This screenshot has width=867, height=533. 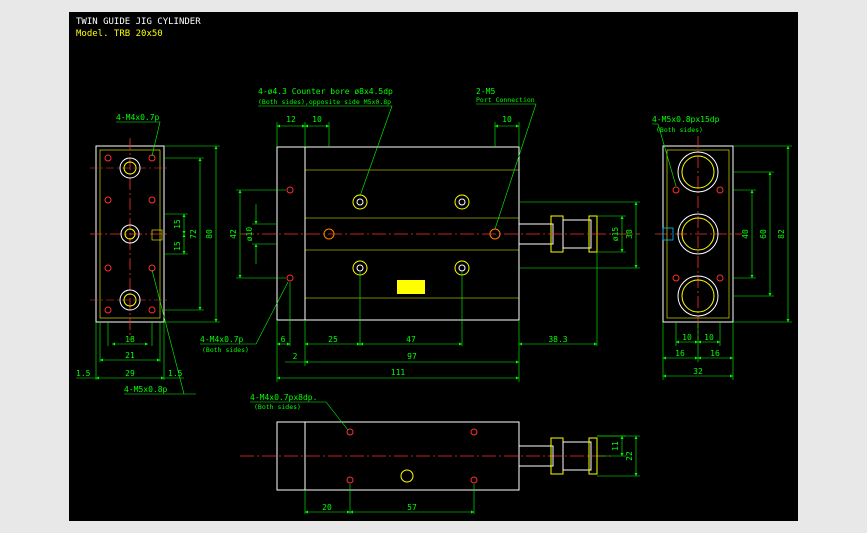 I want to click on dim-42: 42, so click(x=233, y=234).